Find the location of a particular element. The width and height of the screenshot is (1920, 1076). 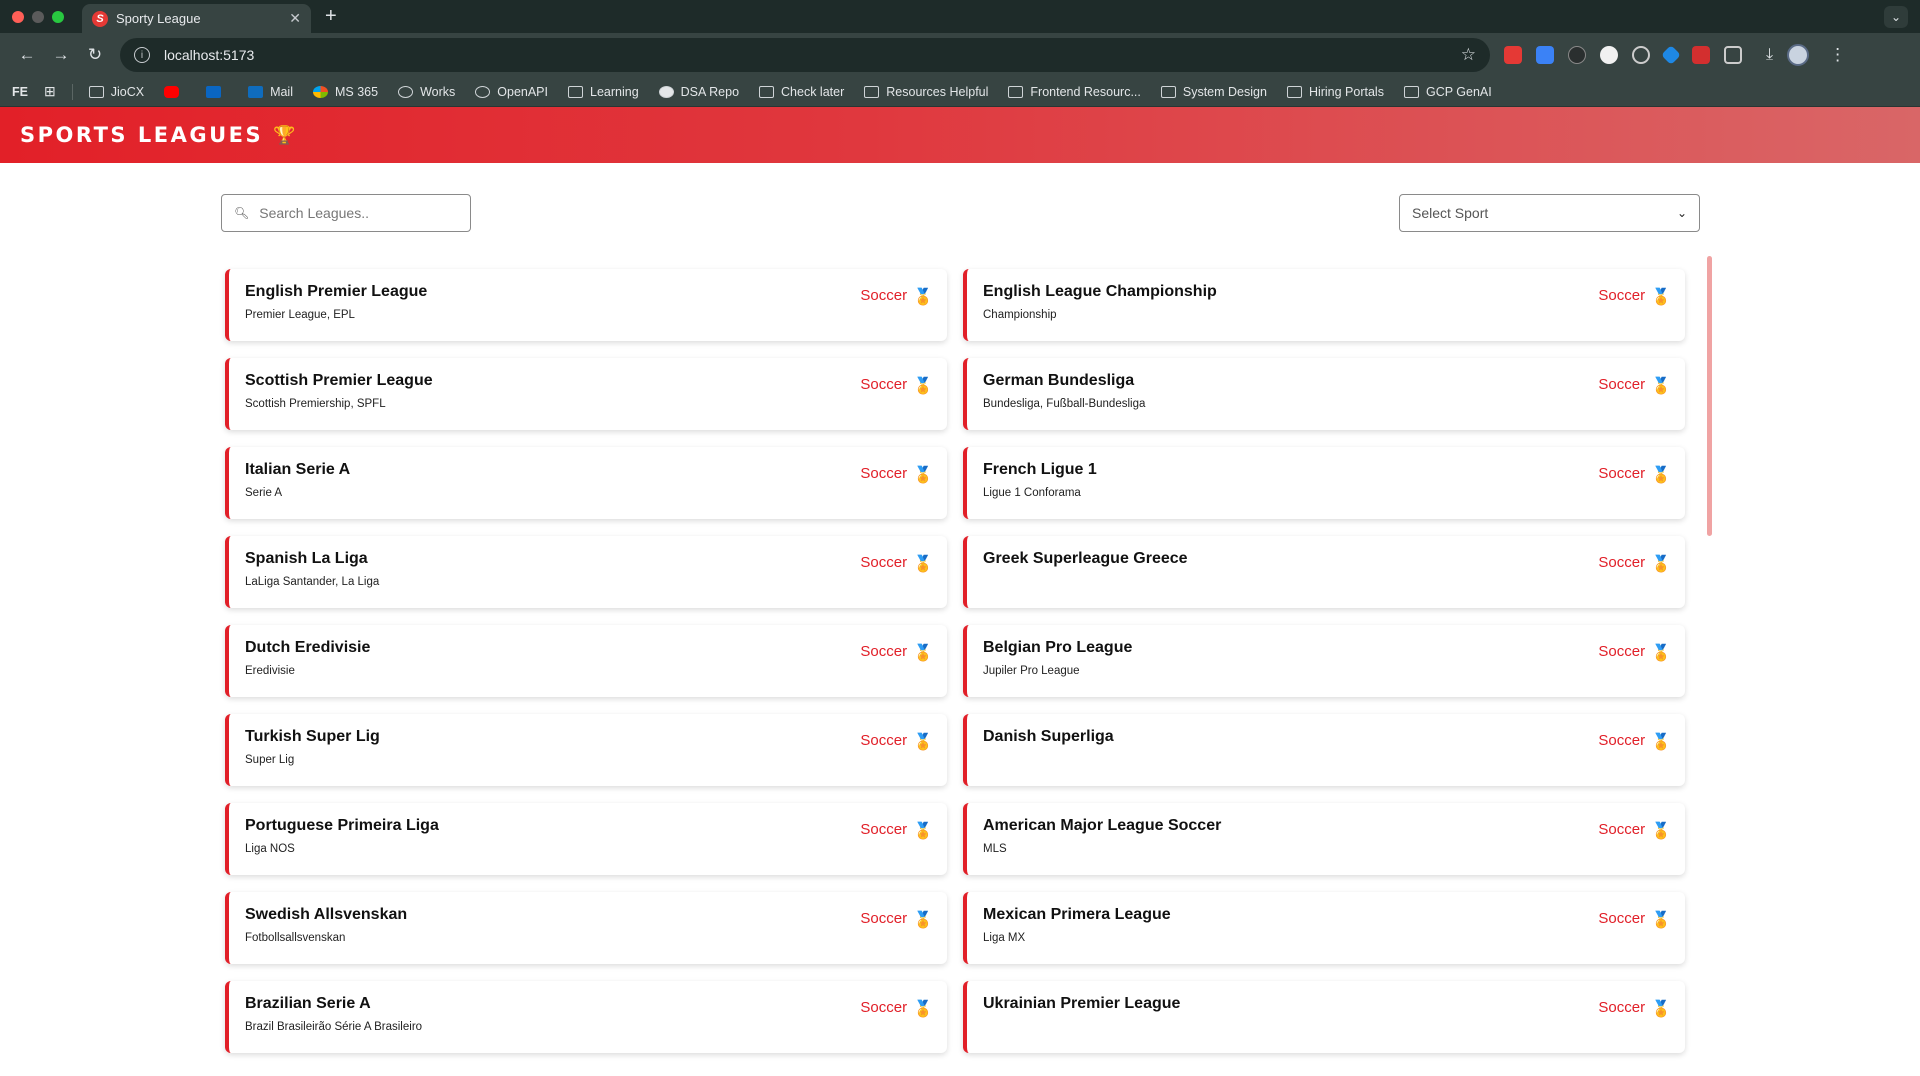

close-tab-icon: ✕ is located at coordinates (295, 18).